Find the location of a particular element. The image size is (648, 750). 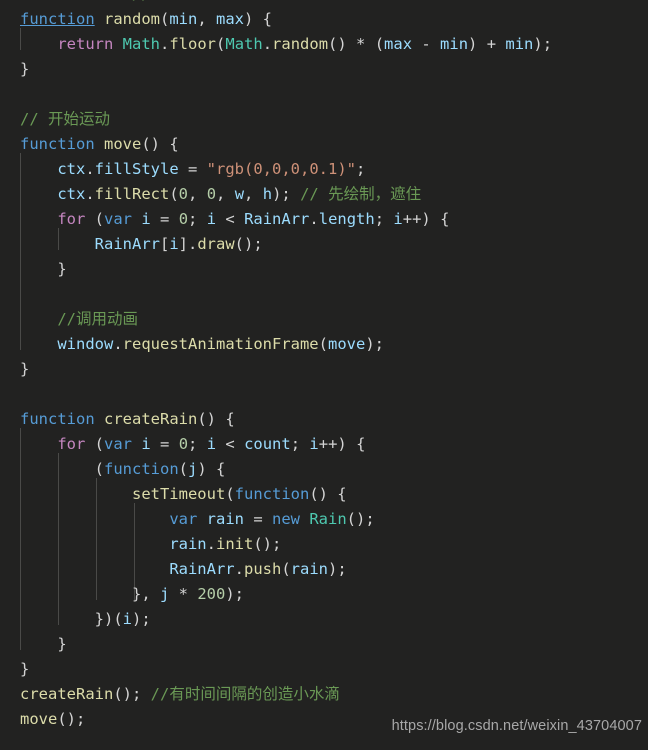

code-line: ctx.fillRect(0, 0, w, h); // 先绘制，遮住 is located at coordinates (239, 194).